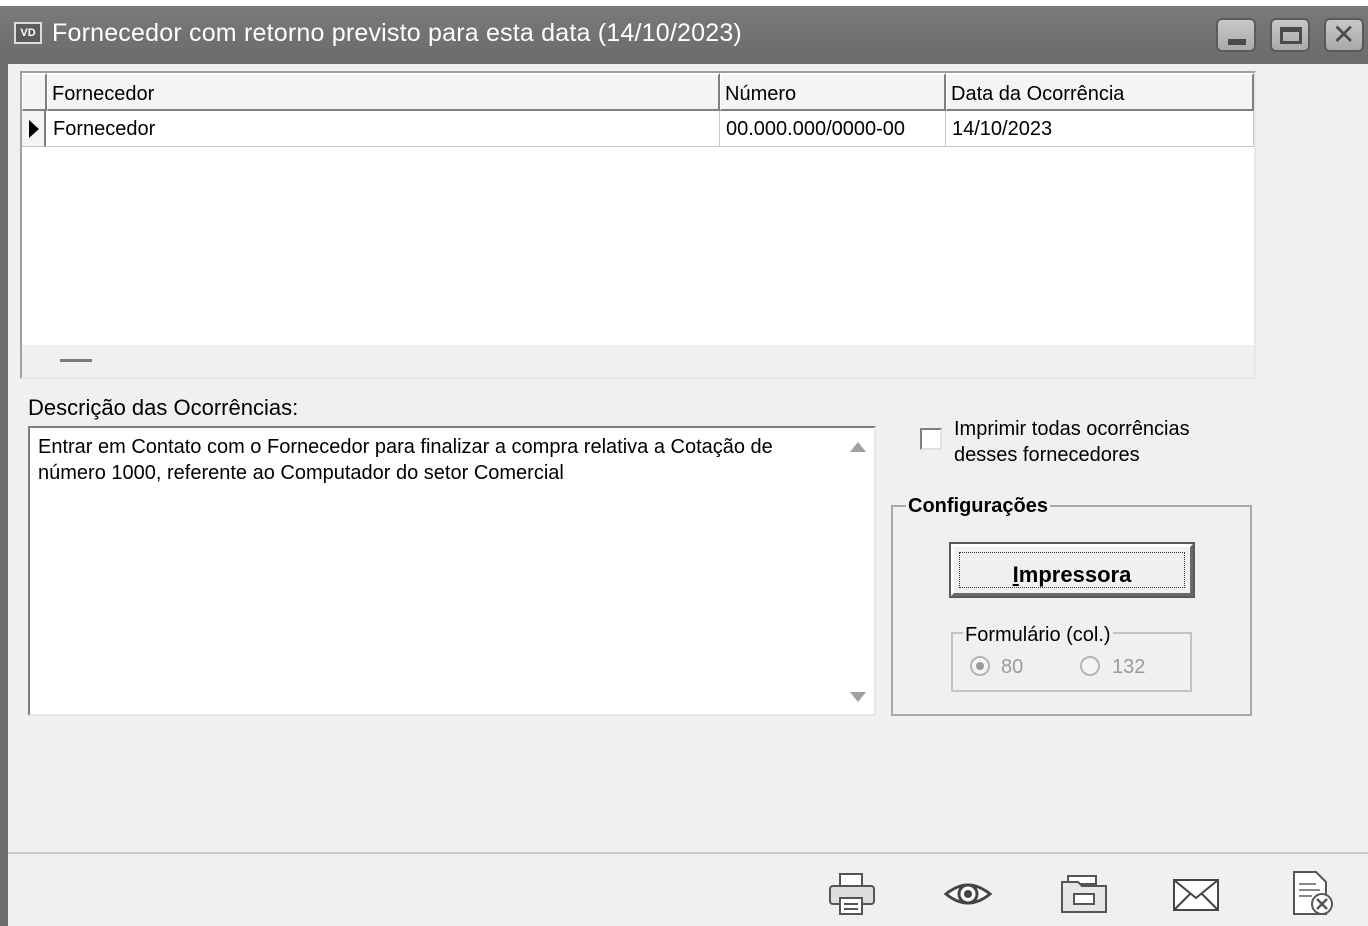 This screenshot has height=926, width=1368. Describe the element at coordinates (978, 506) in the screenshot. I see `config-group-title: Configurações` at that location.